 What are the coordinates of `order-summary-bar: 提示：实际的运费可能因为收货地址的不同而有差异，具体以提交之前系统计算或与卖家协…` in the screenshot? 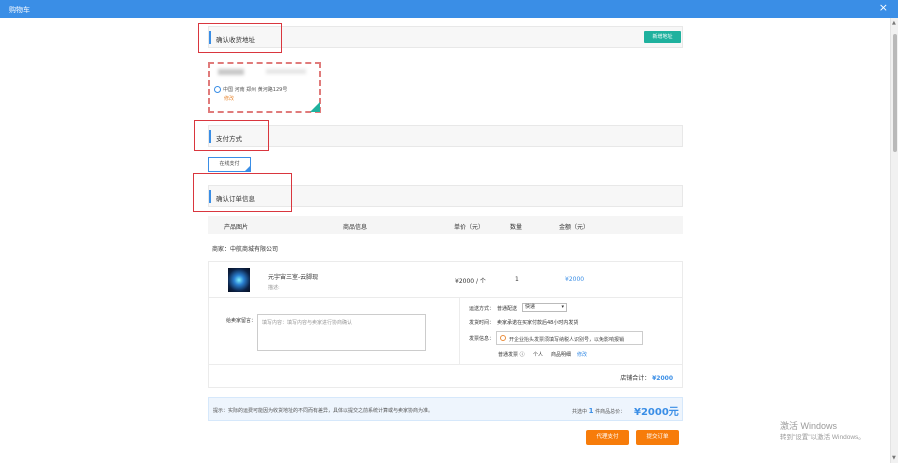 It's located at (445, 409).